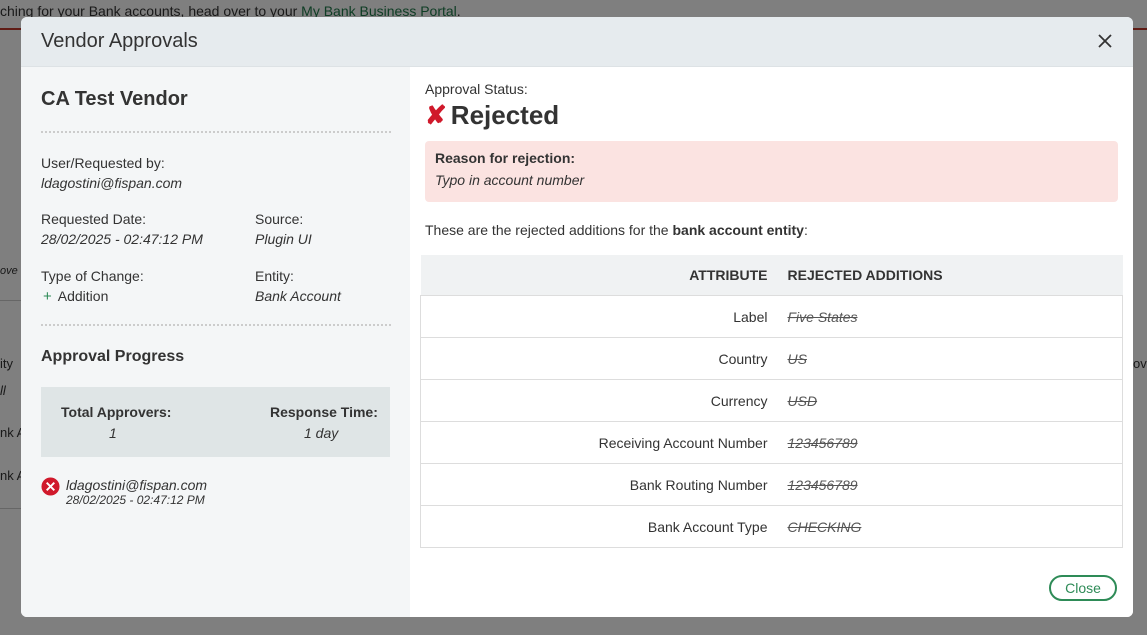  What do you see at coordinates (215, 422) in the screenshot?
I see `progress-summary: Total Approvers: 1 Response Time: 1 day` at bounding box center [215, 422].